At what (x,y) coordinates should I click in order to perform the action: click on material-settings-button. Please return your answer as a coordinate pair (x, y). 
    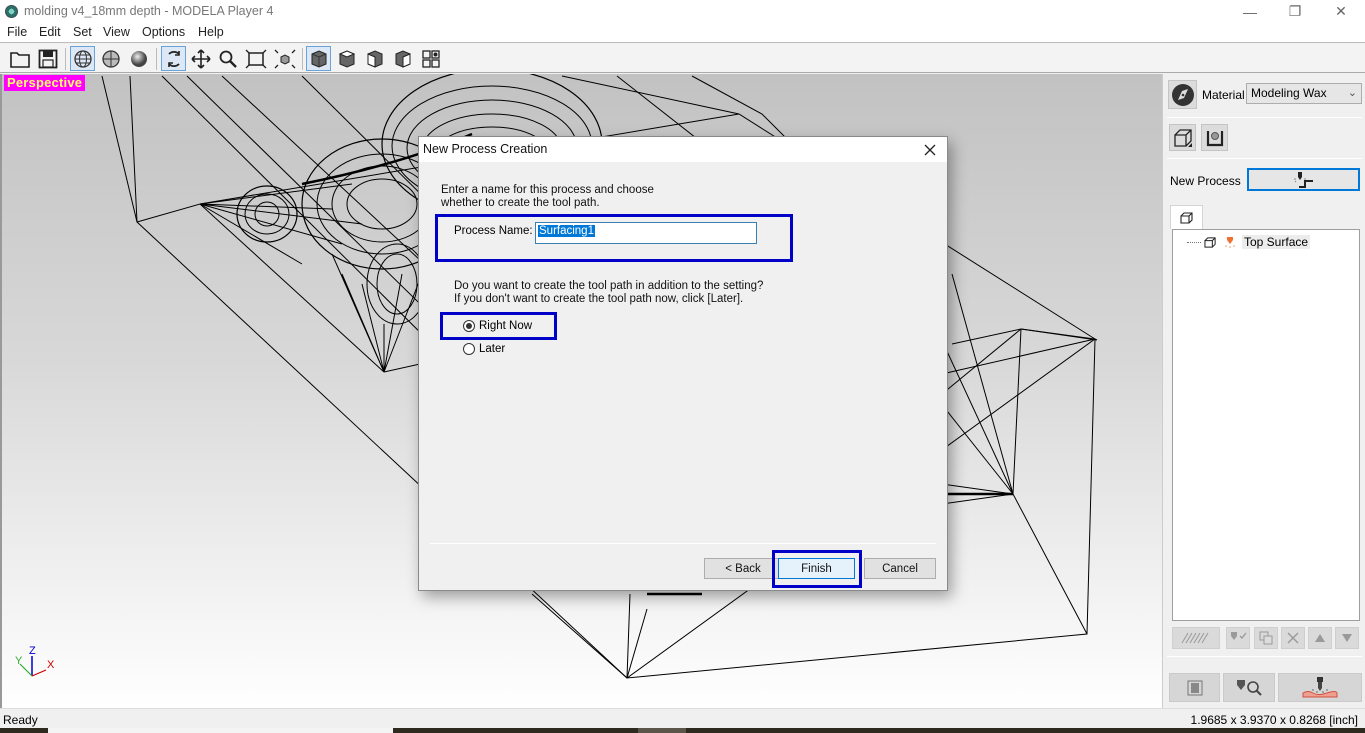
    Looking at the image, I should click on (1182, 94).